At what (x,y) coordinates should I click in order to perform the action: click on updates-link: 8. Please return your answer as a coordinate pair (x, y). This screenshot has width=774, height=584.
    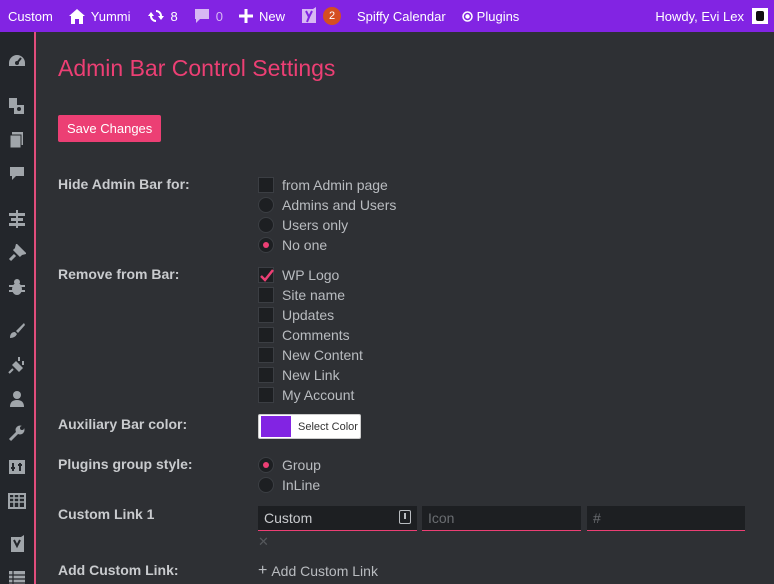
    Looking at the image, I should click on (162, 16).